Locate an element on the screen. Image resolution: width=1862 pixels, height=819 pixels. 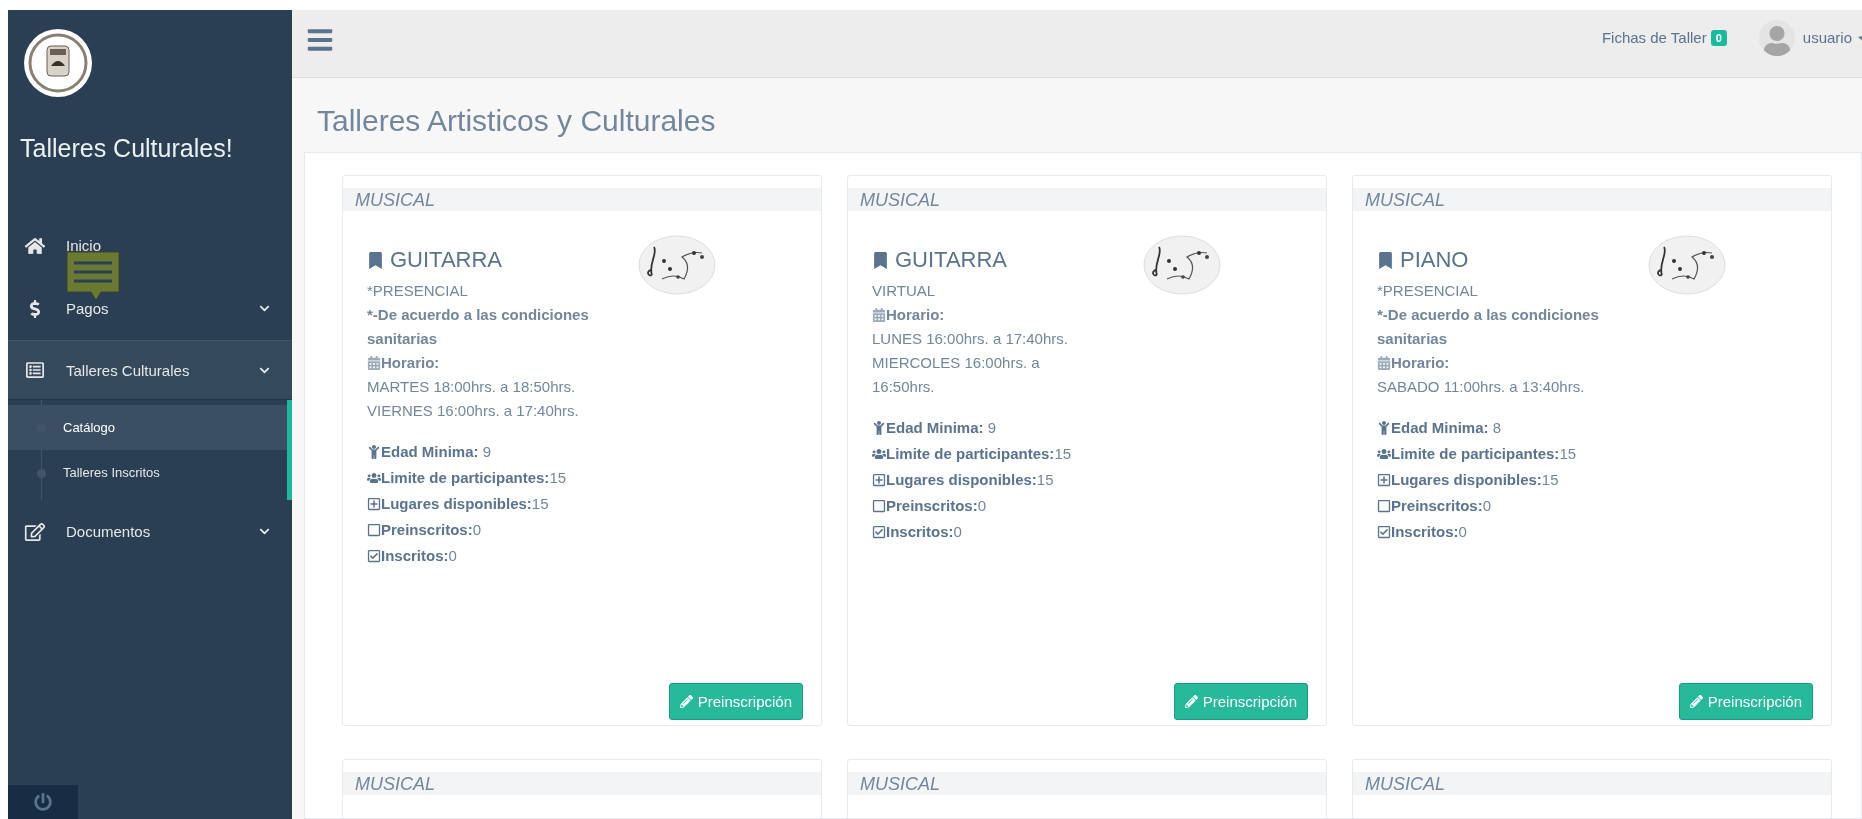
seal-logo is located at coordinates (58, 63).